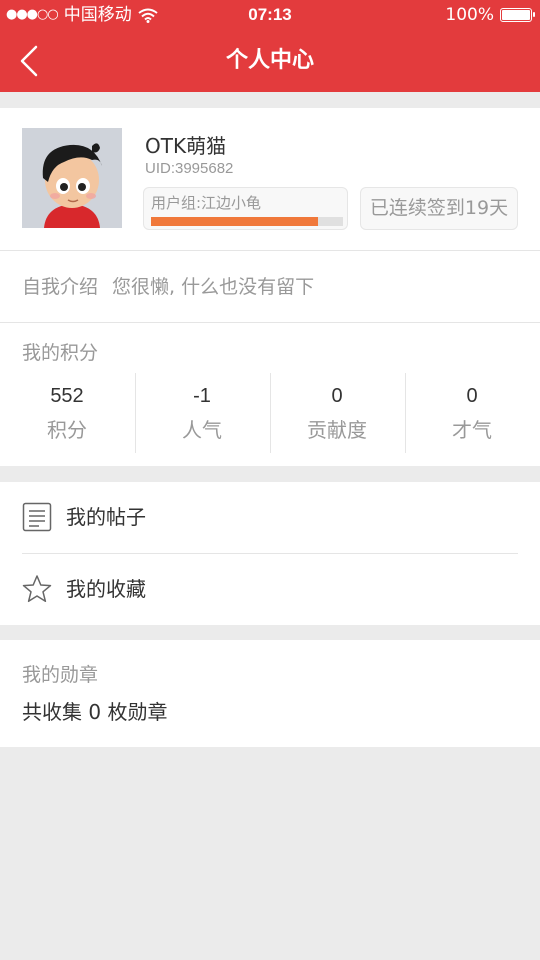 The image size is (540, 960). Describe the element at coordinates (60, 675) in the screenshot. I see `medals-title: 我的勋章` at that location.